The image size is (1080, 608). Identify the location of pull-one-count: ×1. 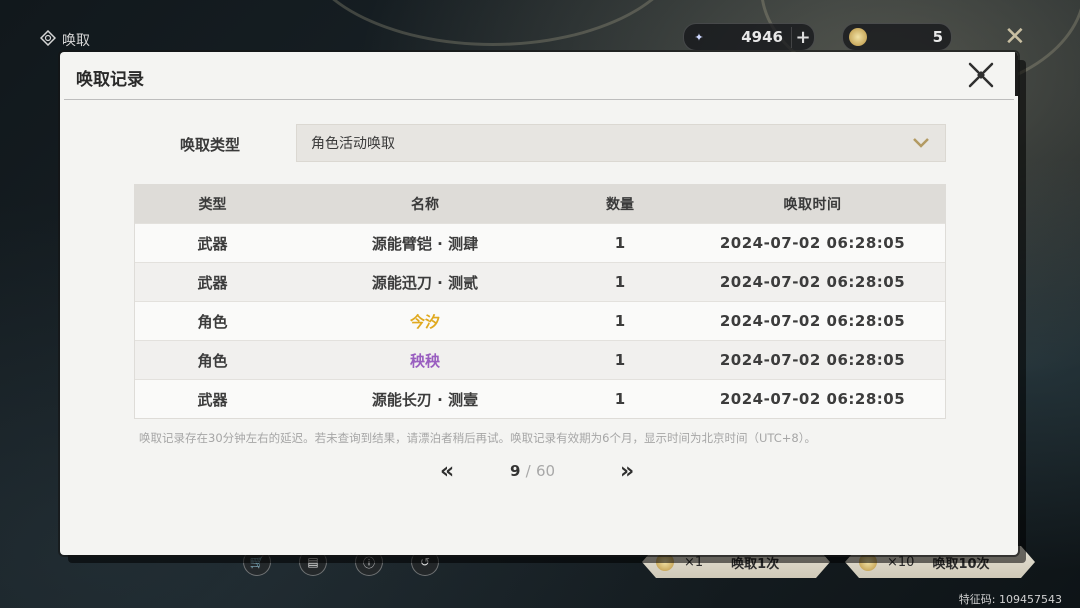
(694, 562).